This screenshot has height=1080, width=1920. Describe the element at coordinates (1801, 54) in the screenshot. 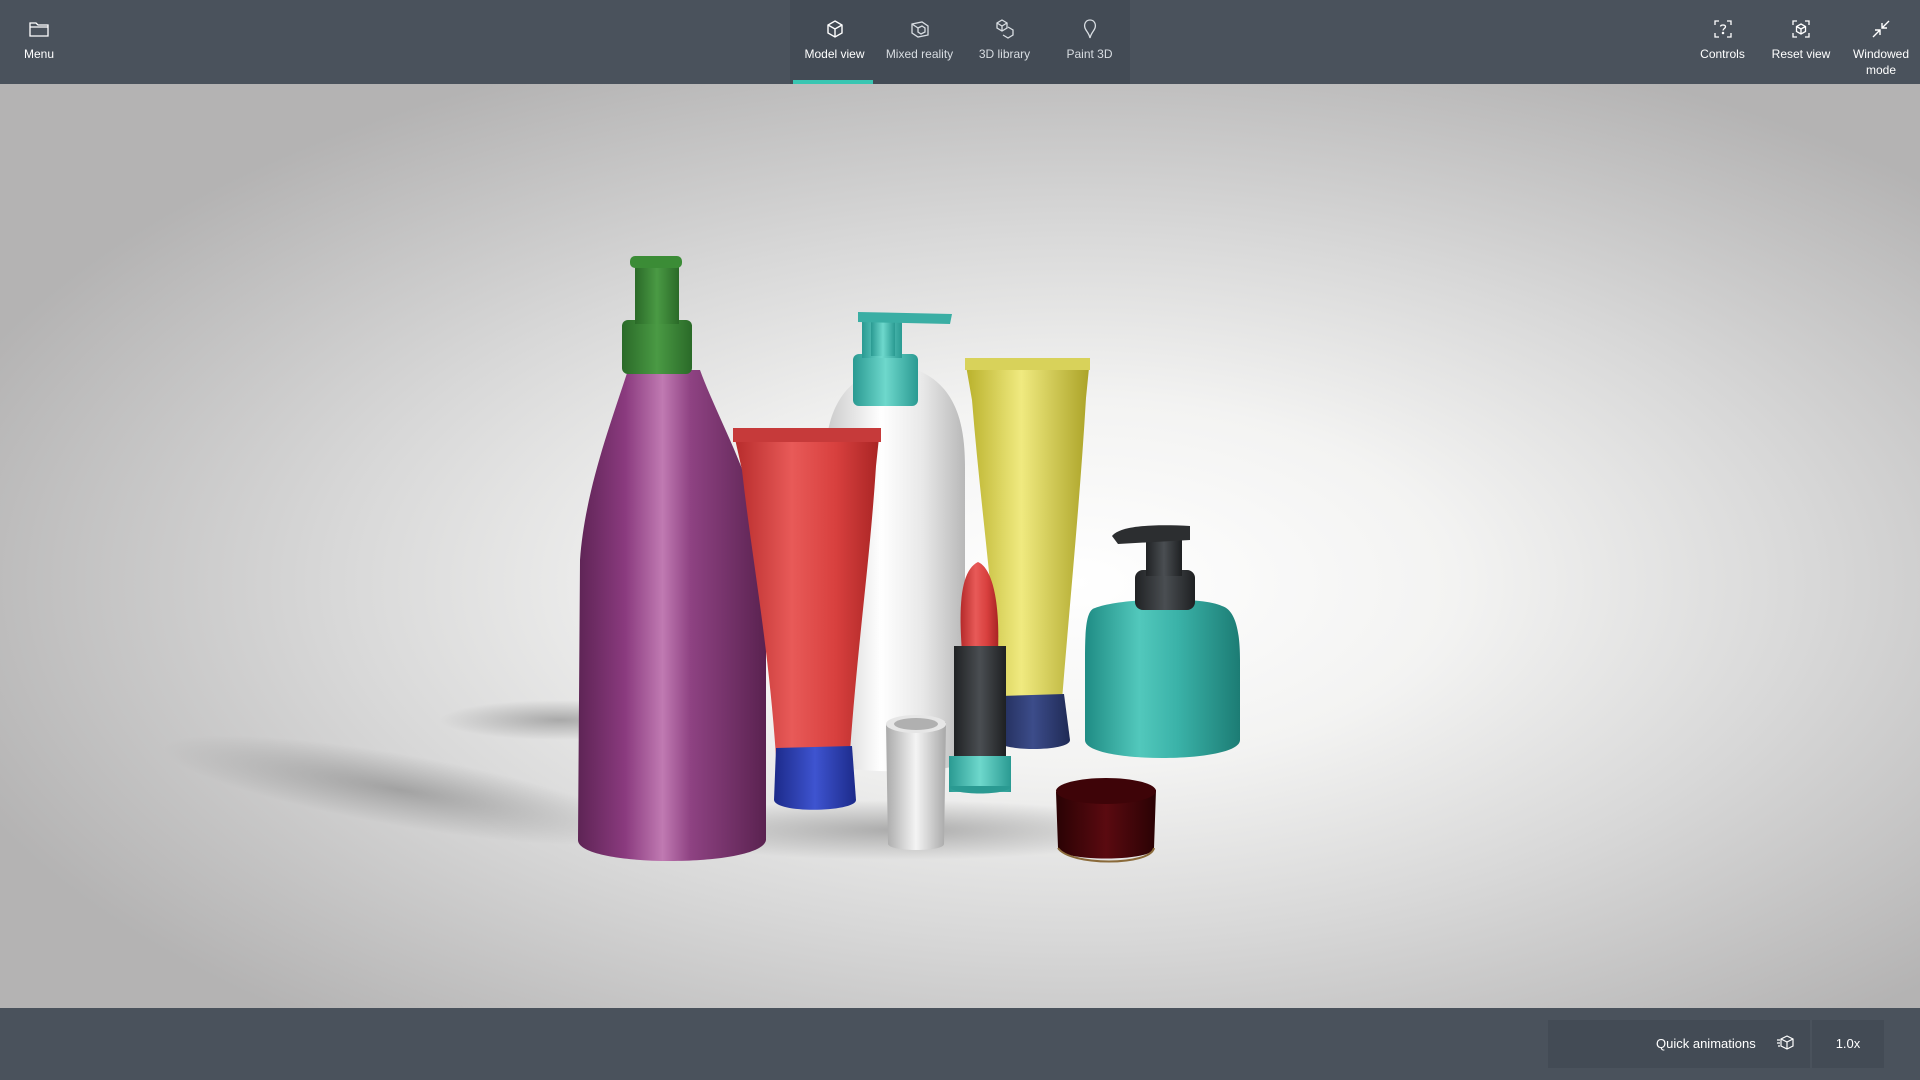

I see `reset-view-label: Reset view` at that location.